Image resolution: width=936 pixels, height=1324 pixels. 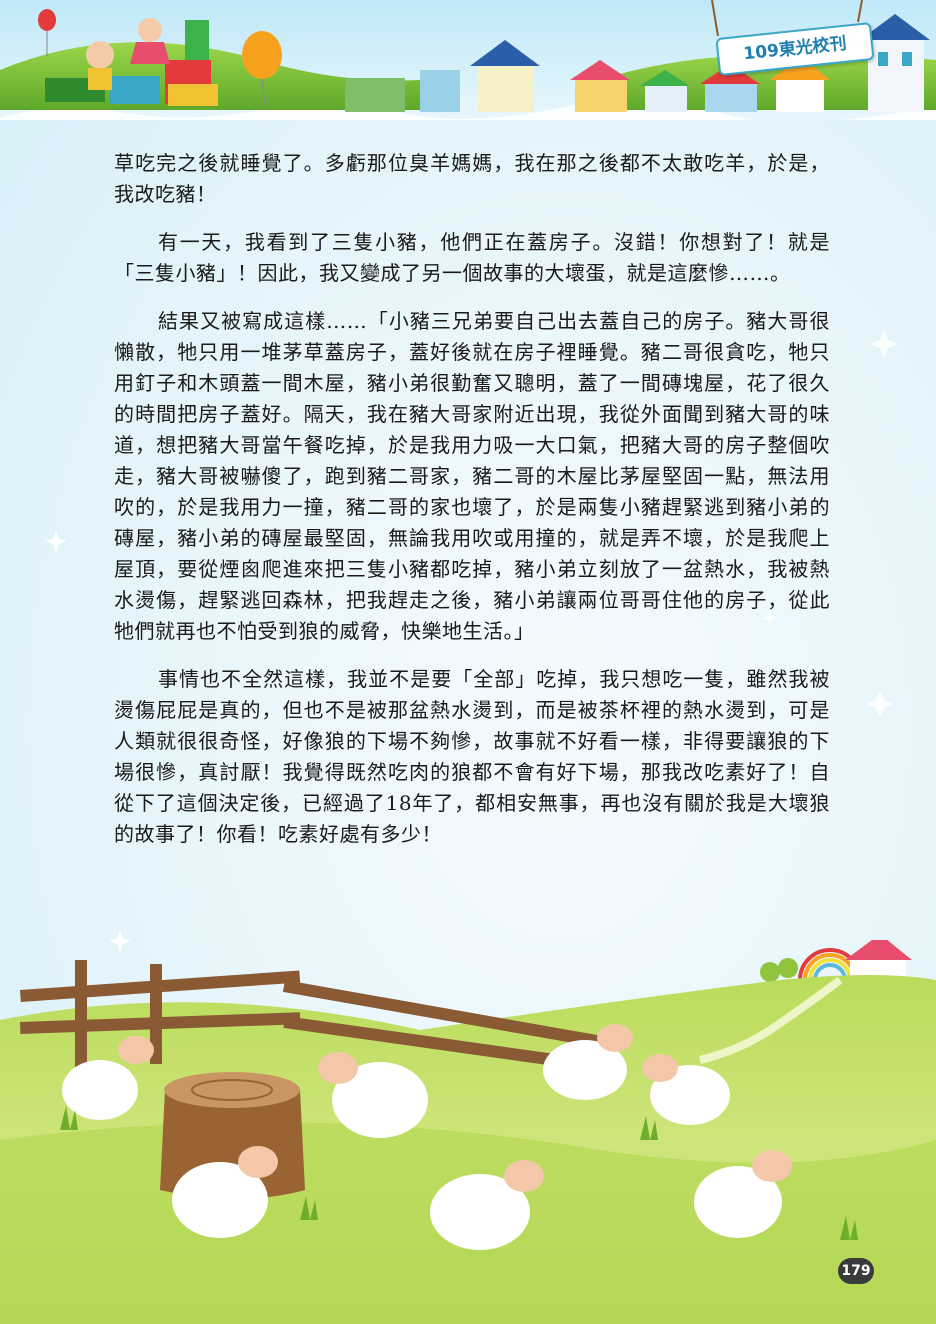 What do you see at coordinates (878, 950) in the screenshot?
I see `house-icon` at bounding box center [878, 950].